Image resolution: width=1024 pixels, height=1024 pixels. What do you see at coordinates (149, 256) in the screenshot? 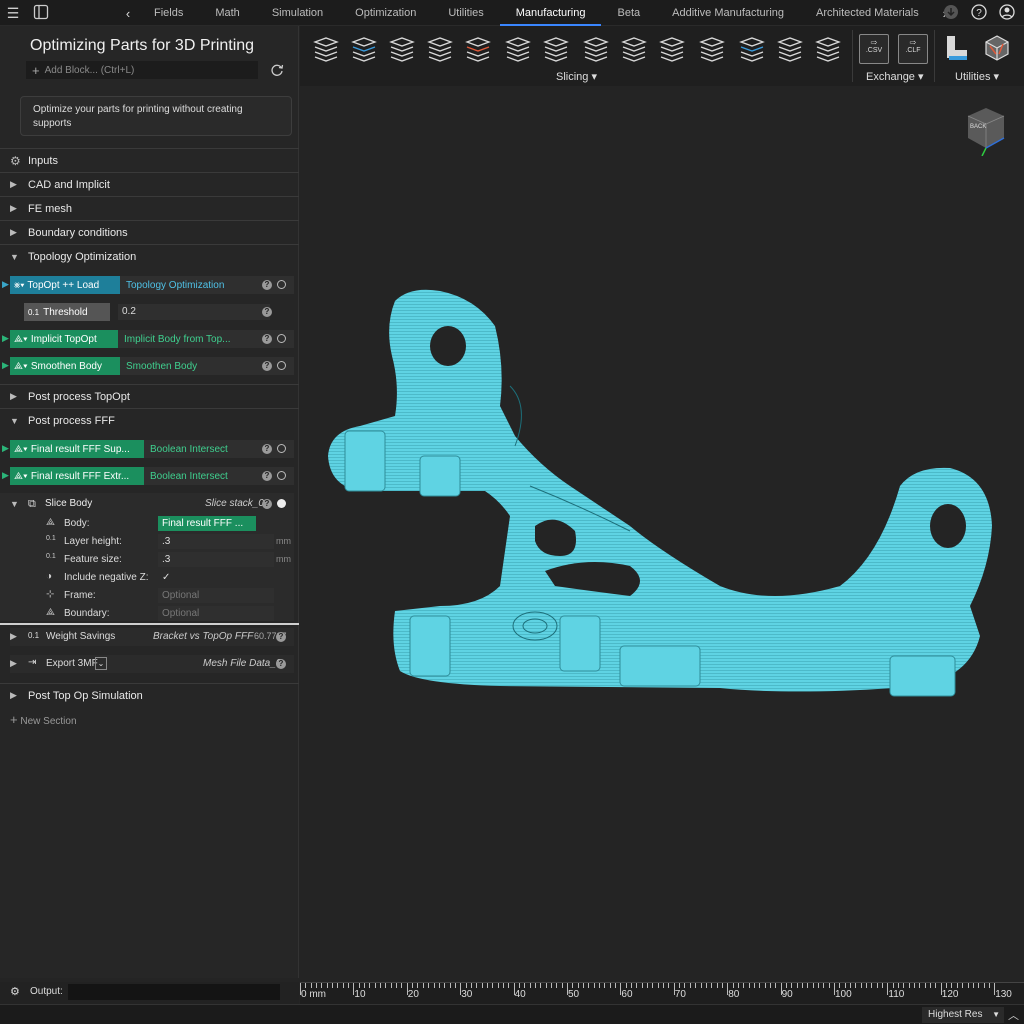
I see `section-topology-optimization: ▼ Topology Optimization` at bounding box center [149, 256].